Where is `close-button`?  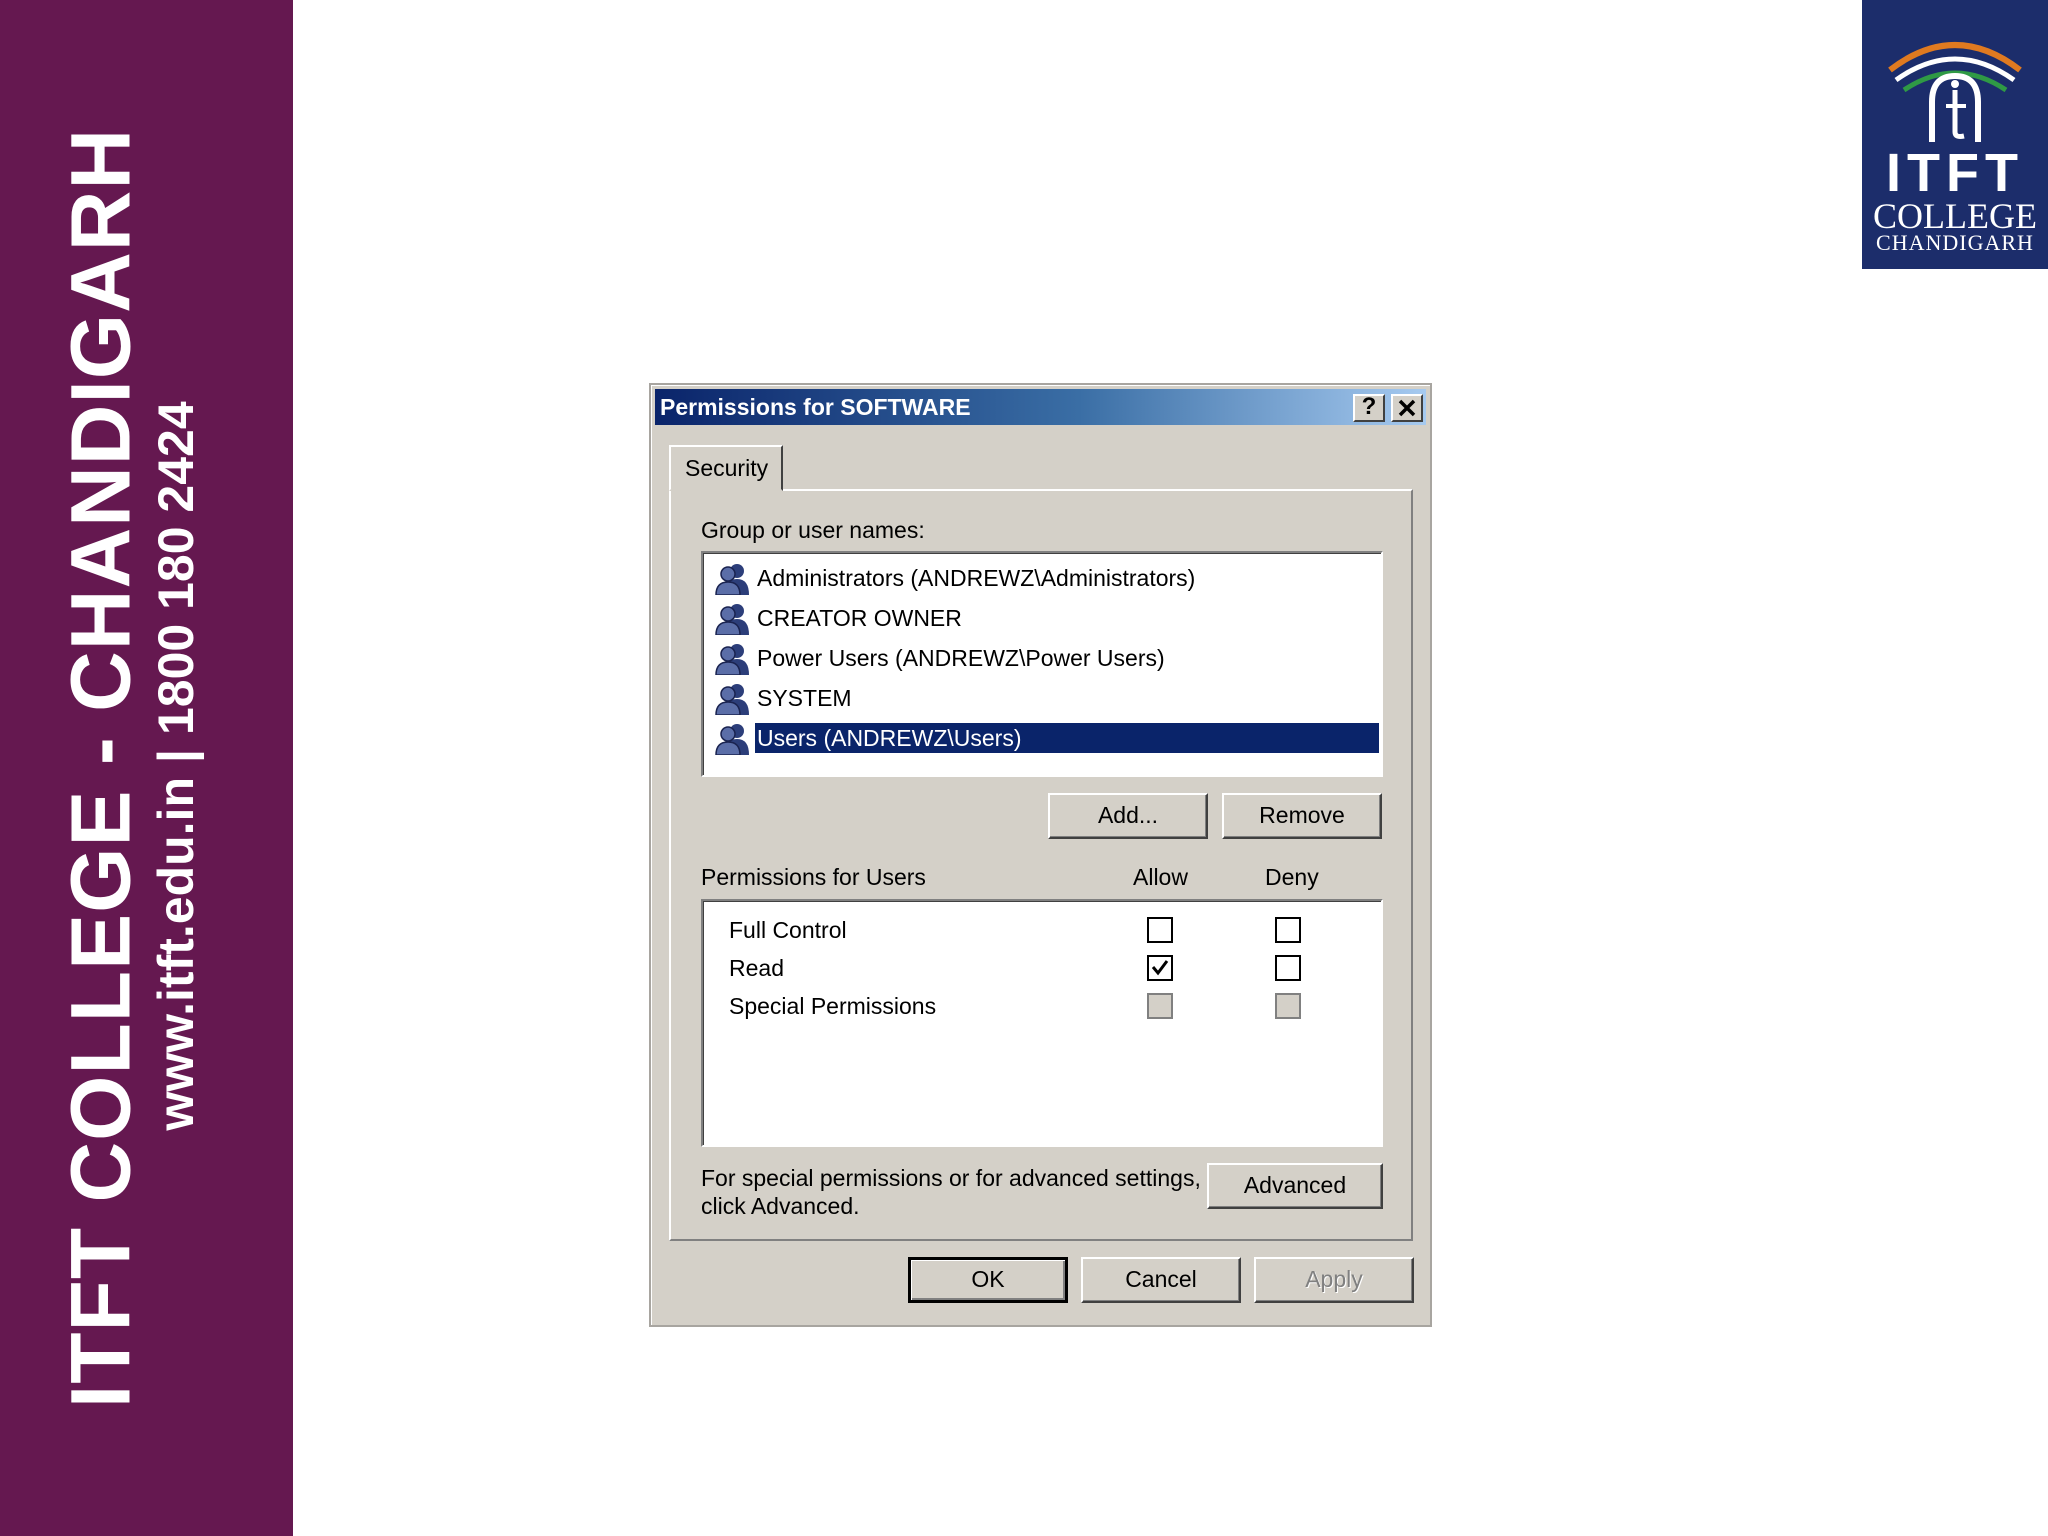 close-button is located at coordinates (1407, 408).